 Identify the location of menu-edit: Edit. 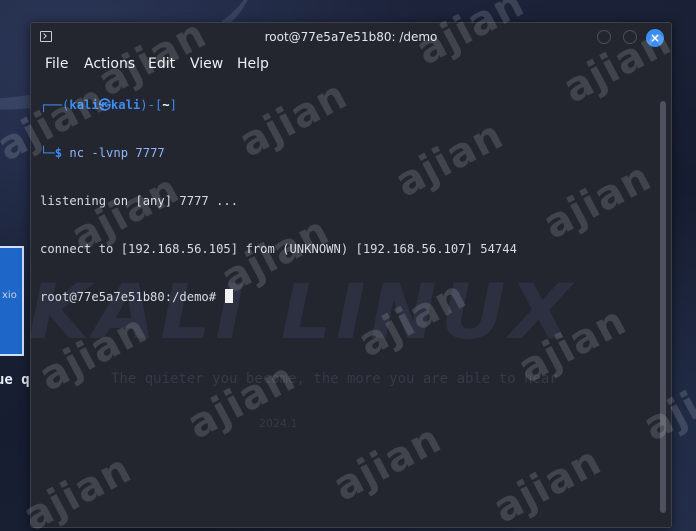
(161, 64).